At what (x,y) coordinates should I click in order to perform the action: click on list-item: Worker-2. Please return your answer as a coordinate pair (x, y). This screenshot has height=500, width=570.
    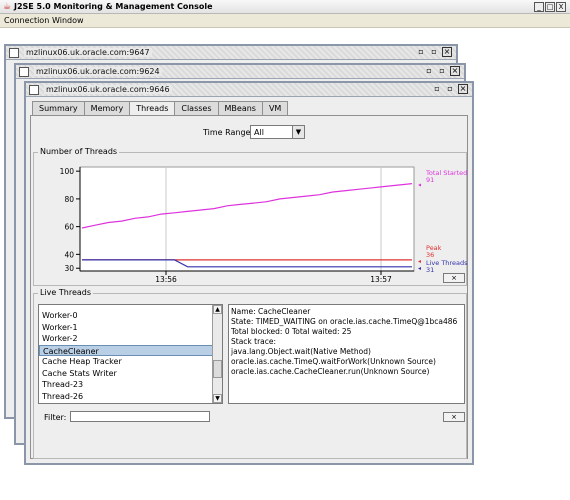
    Looking at the image, I should click on (130, 339).